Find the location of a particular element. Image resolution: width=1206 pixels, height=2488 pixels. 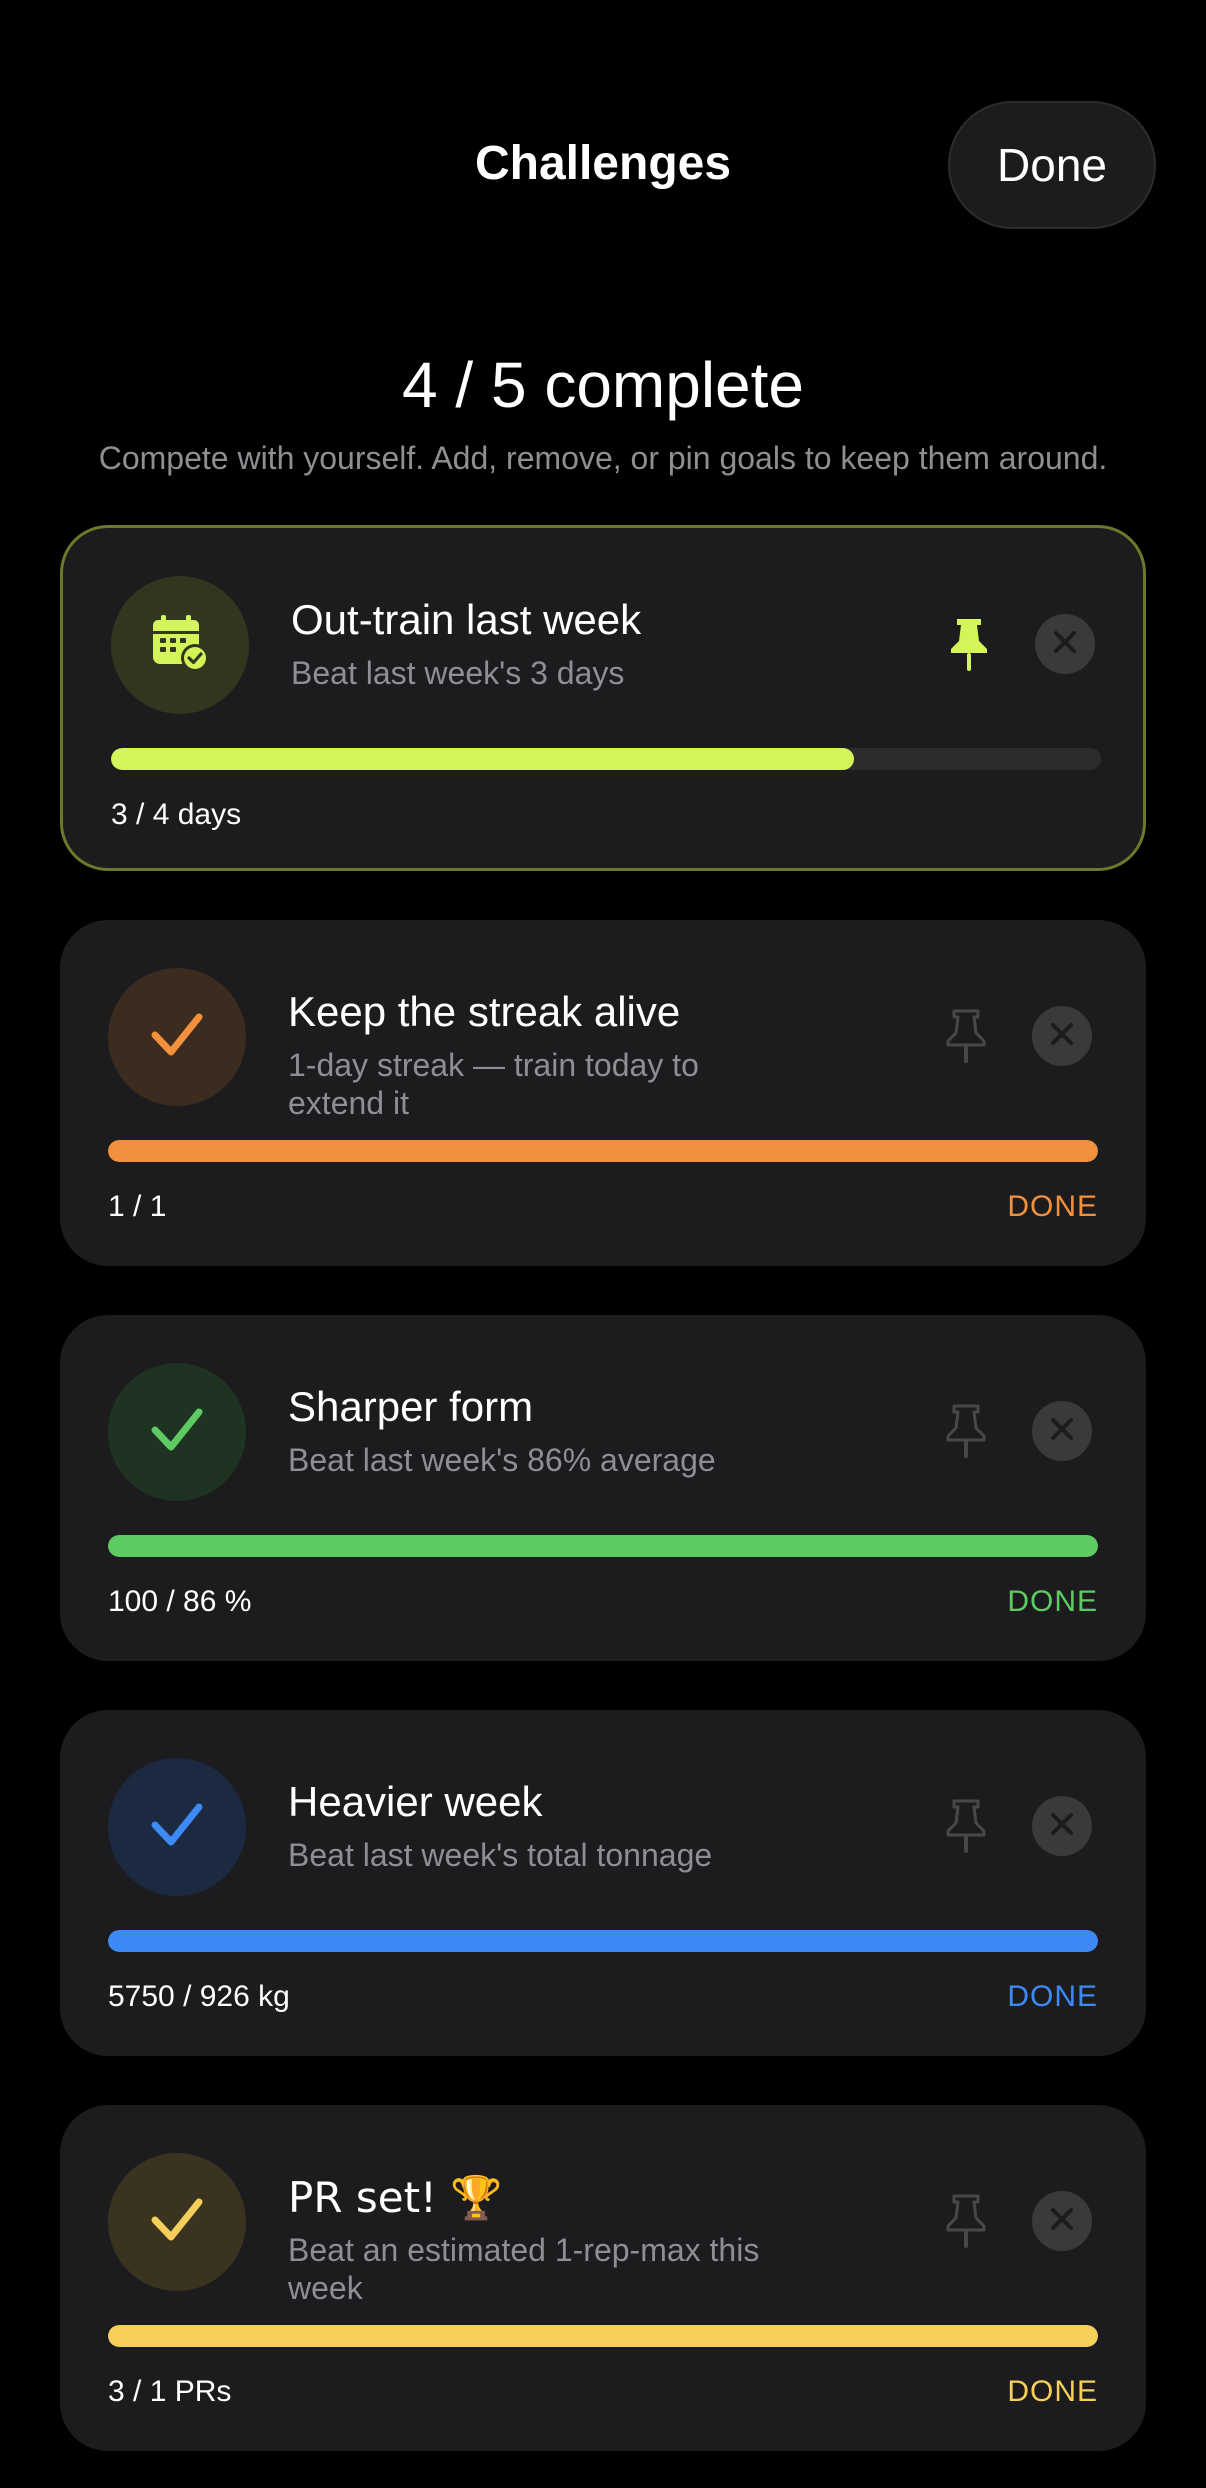

challenge-description: 1-day streak — train today to extend it is located at coordinates (493, 1084).